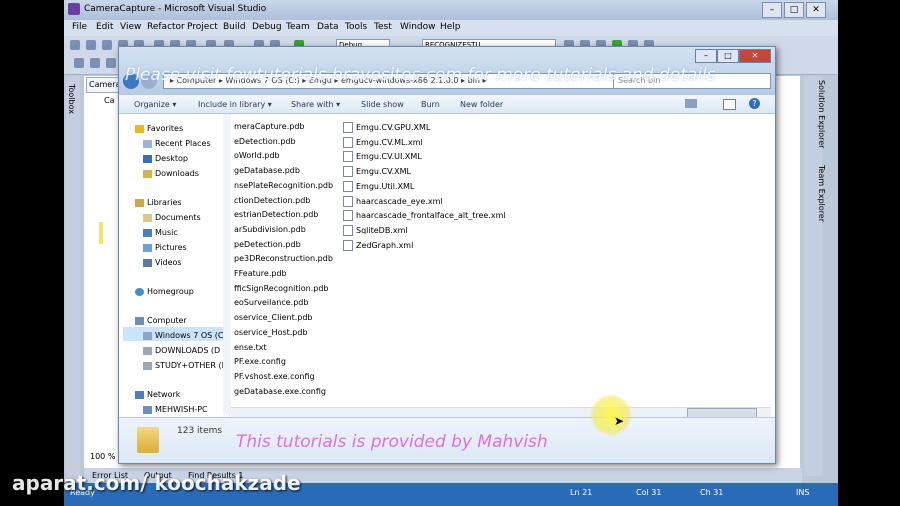  Describe the element at coordinates (821, 193) in the screenshot. I see `team-explorer-tab: Team Explorer` at that location.